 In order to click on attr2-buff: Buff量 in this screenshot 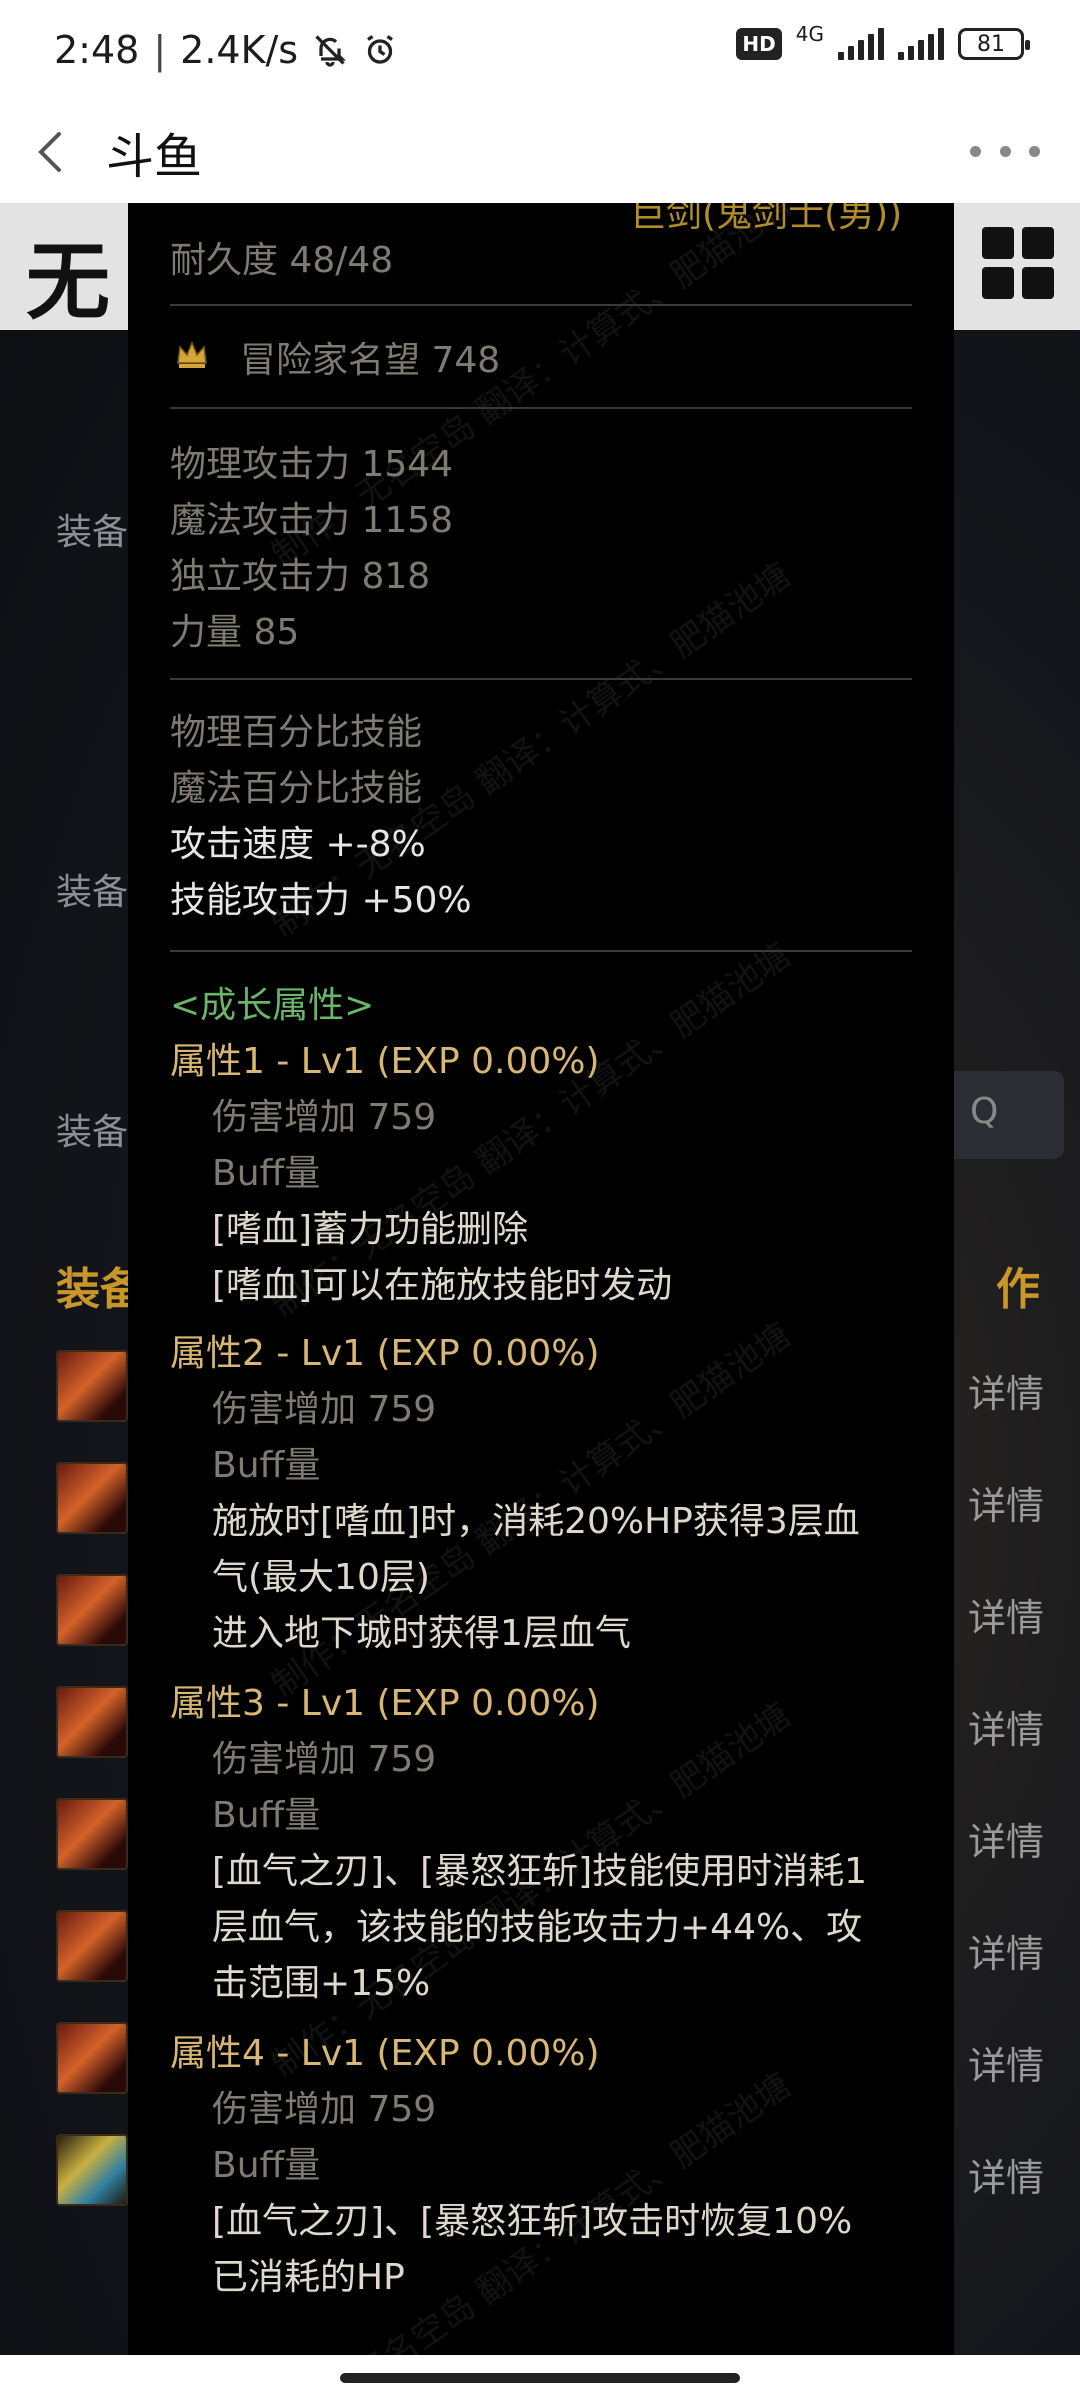, I will do `click(266, 1465)`.